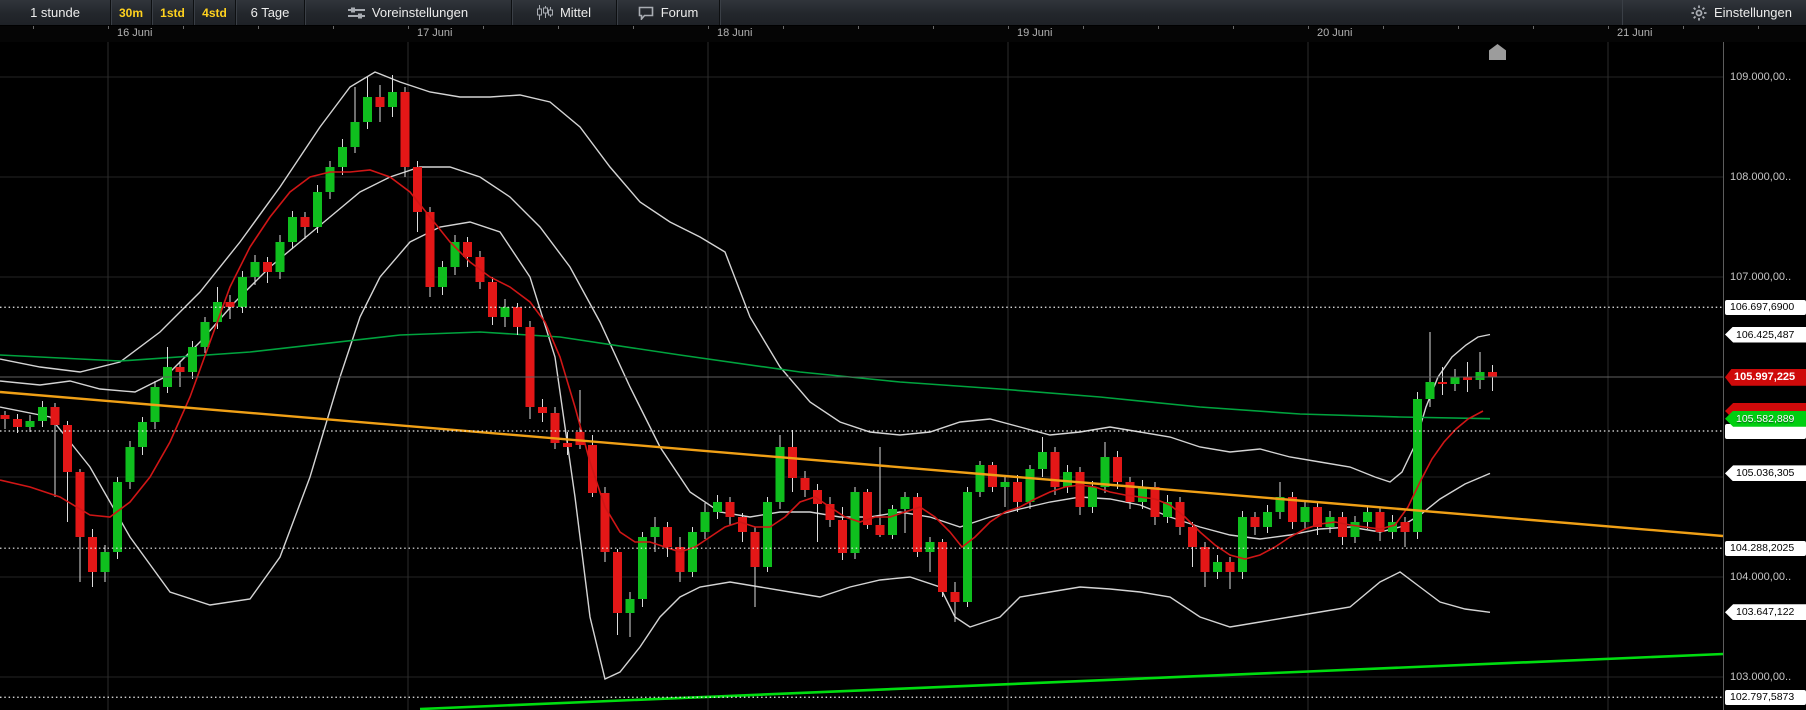 The image size is (1806, 710). I want to click on indicator-value-tag: 106.425,487, so click(1765, 334).